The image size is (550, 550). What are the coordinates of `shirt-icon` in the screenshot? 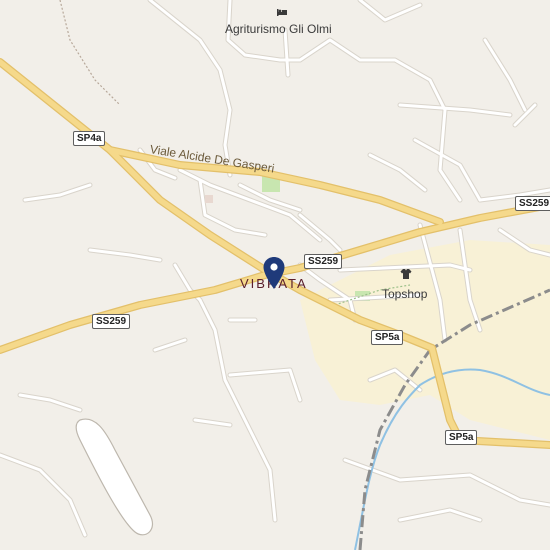 It's located at (406, 276).